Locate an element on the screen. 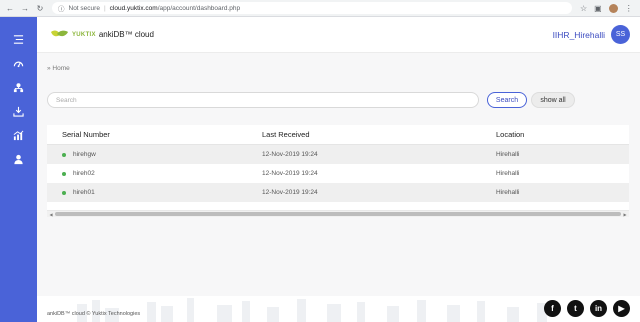 This screenshot has height=322, width=640. browser-actions: ☆ ▣ ⋮ is located at coordinates (606, 8).